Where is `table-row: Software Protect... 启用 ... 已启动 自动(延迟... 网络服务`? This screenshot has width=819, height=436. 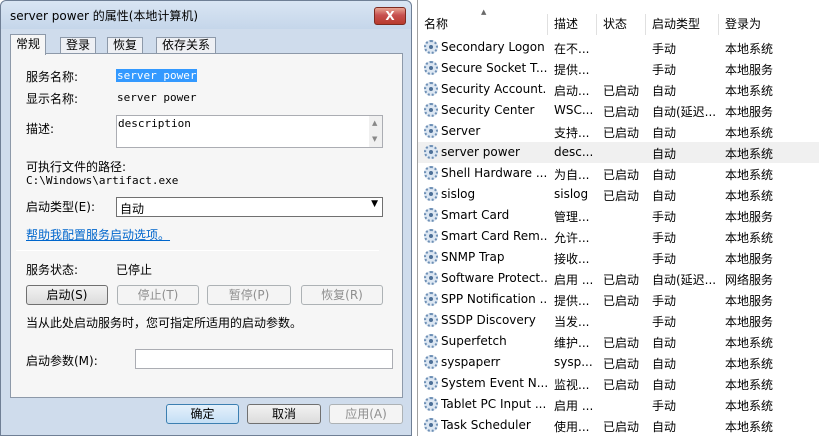 table-row: Software Protect... 启用 ... 已启动 自动(延迟... 网络服务 is located at coordinates (618, 278).